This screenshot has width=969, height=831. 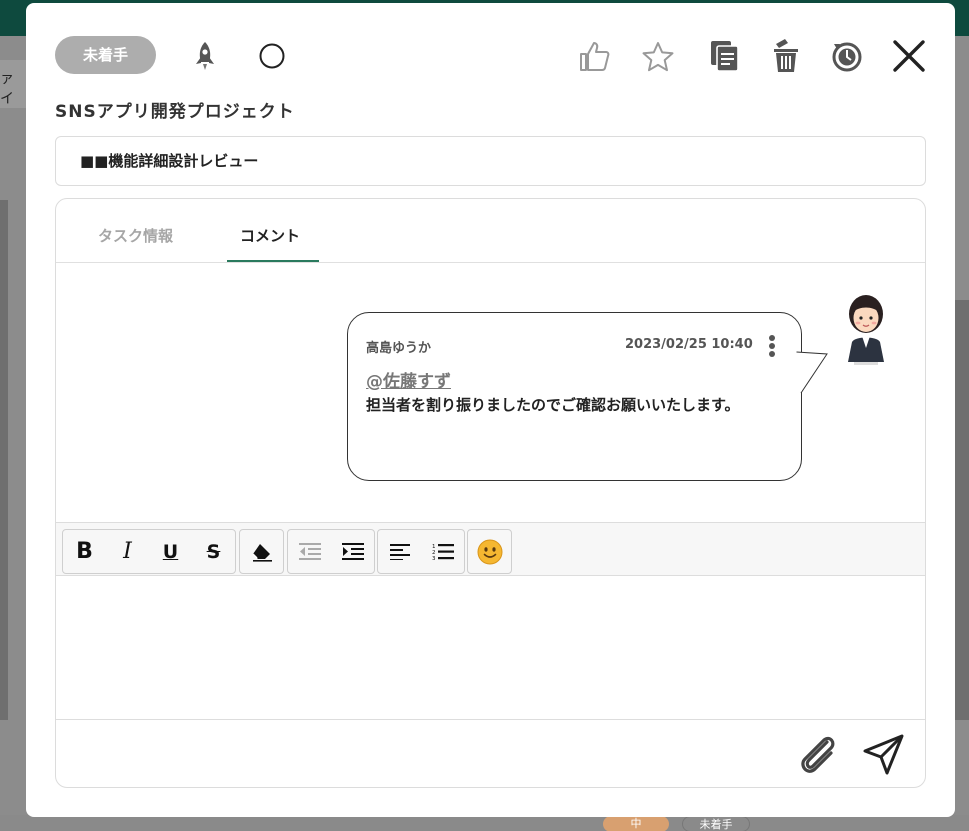 What do you see at coordinates (484, 823) in the screenshot?
I see `background-bottom-row` at bounding box center [484, 823].